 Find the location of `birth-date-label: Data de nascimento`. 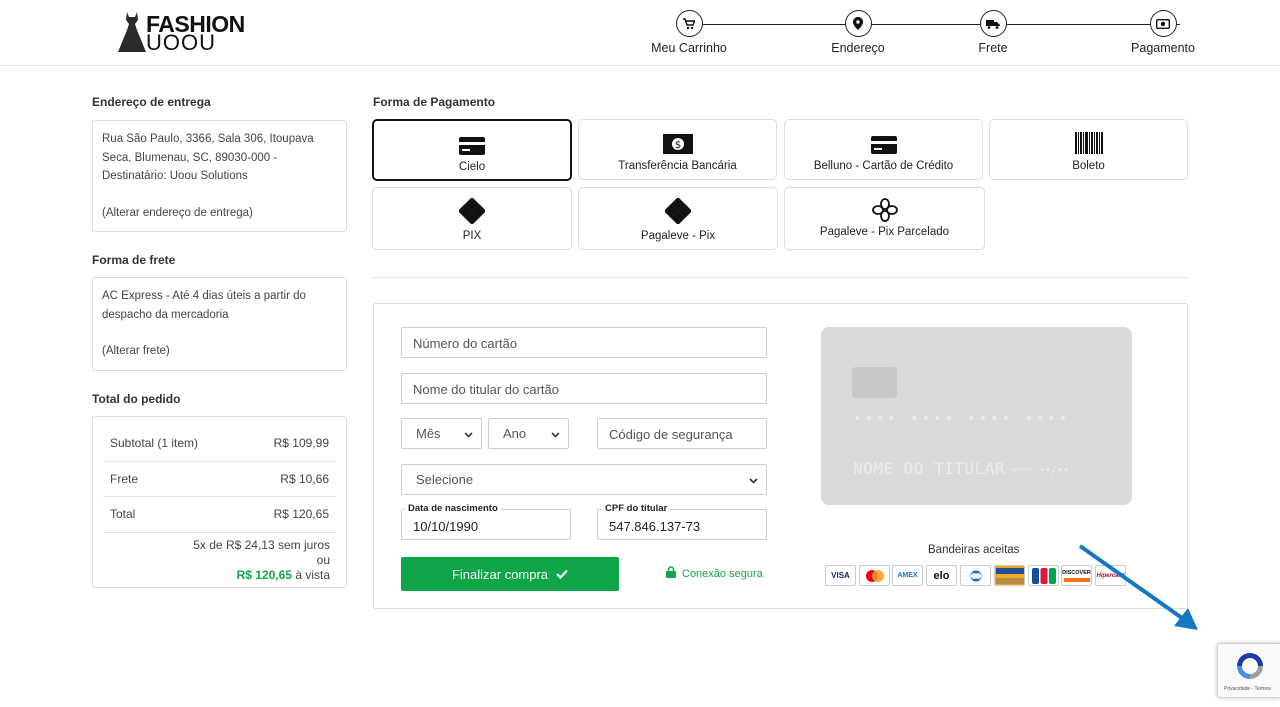

birth-date-label: Data de nascimento is located at coordinates (453, 508).